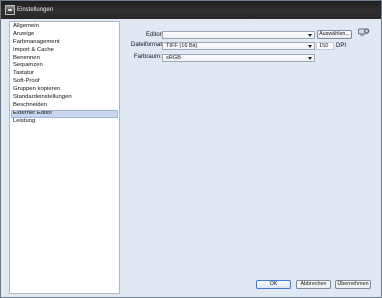 The width and height of the screenshot is (382, 298). I want to click on gear-icon, so click(364, 32).